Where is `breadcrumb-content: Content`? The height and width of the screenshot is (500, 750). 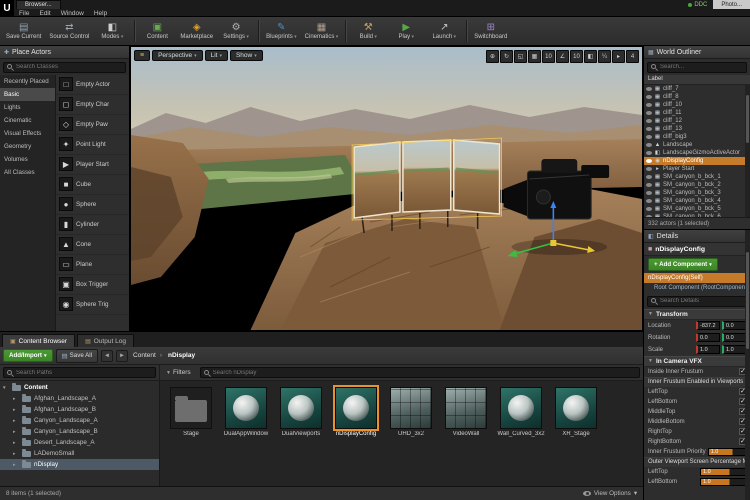 breadcrumb-content: Content is located at coordinates (144, 355).